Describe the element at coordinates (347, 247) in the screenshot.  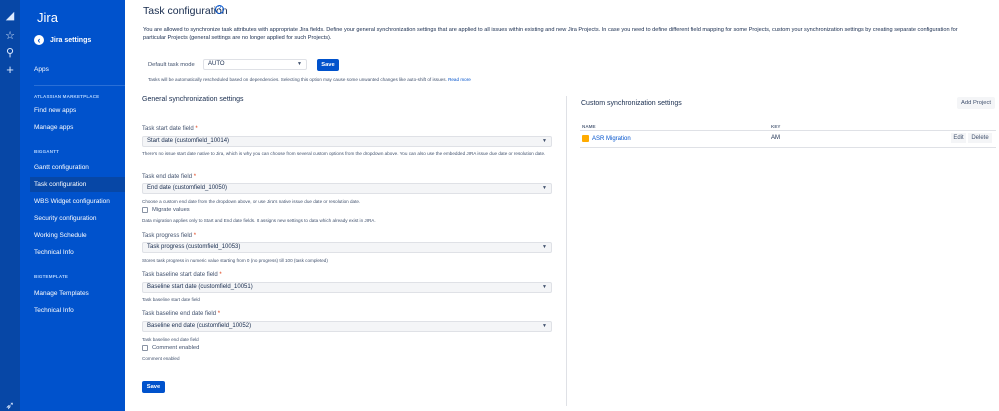
I see `task-progress-select: Task progress (customfield_10053) ▼` at that location.